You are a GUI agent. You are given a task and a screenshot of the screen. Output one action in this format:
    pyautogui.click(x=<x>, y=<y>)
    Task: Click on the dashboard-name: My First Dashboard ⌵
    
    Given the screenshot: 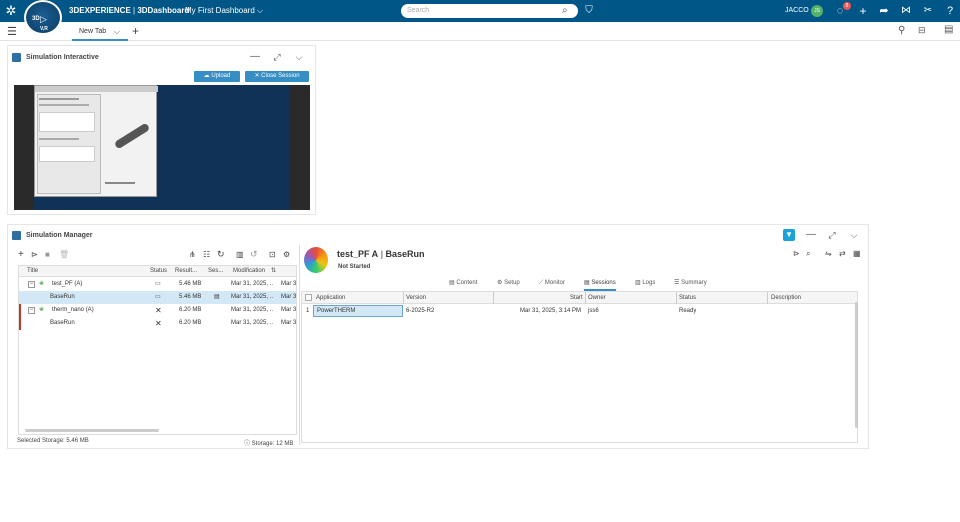 What is the action you would take?
    pyautogui.click(x=224, y=11)
    